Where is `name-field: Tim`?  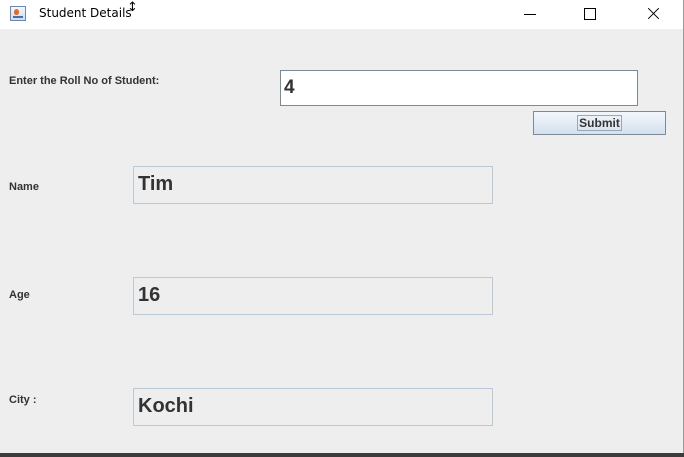
name-field: Tim is located at coordinates (313, 185).